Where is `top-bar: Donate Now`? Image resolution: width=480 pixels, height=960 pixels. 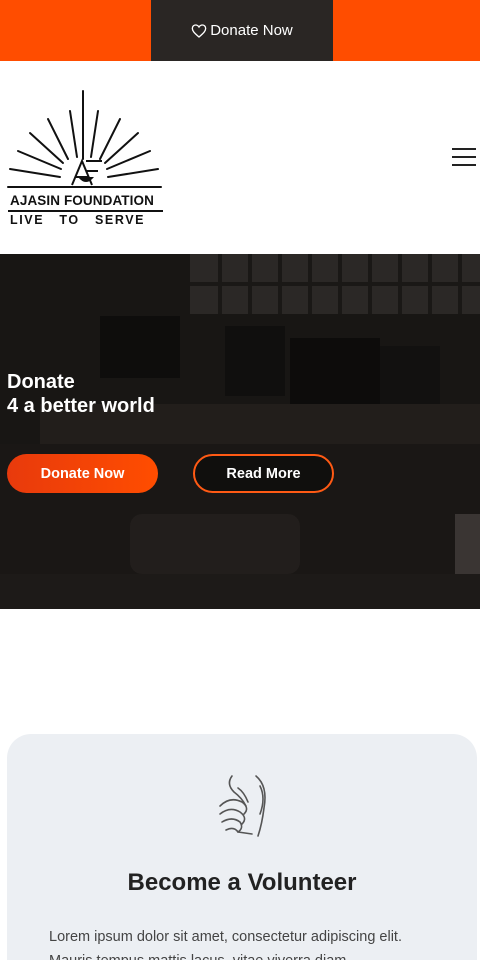 top-bar: Donate Now is located at coordinates (240, 30).